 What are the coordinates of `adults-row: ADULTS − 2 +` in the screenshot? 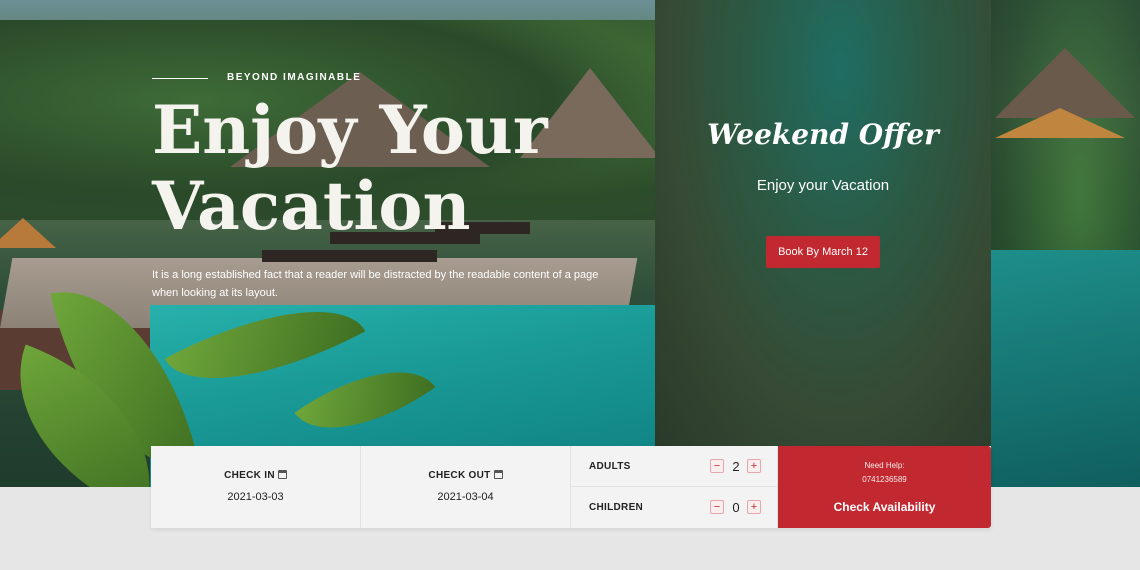 It's located at (674, 466).